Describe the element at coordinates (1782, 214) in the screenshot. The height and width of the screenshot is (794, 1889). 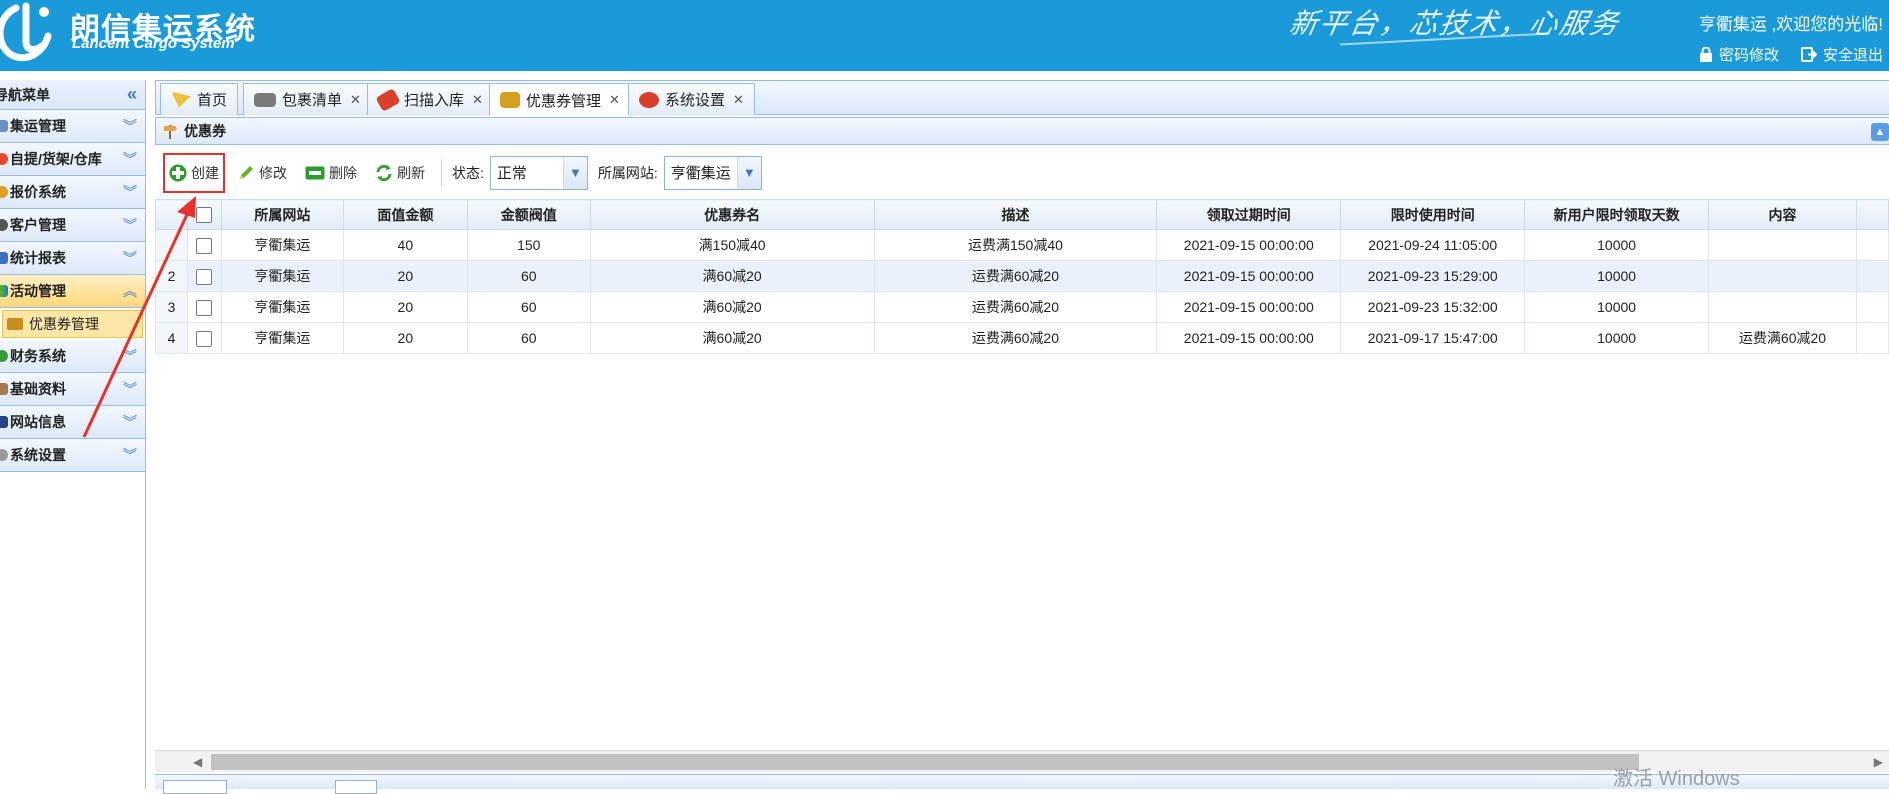
I see `col-header: 内容` at that location.